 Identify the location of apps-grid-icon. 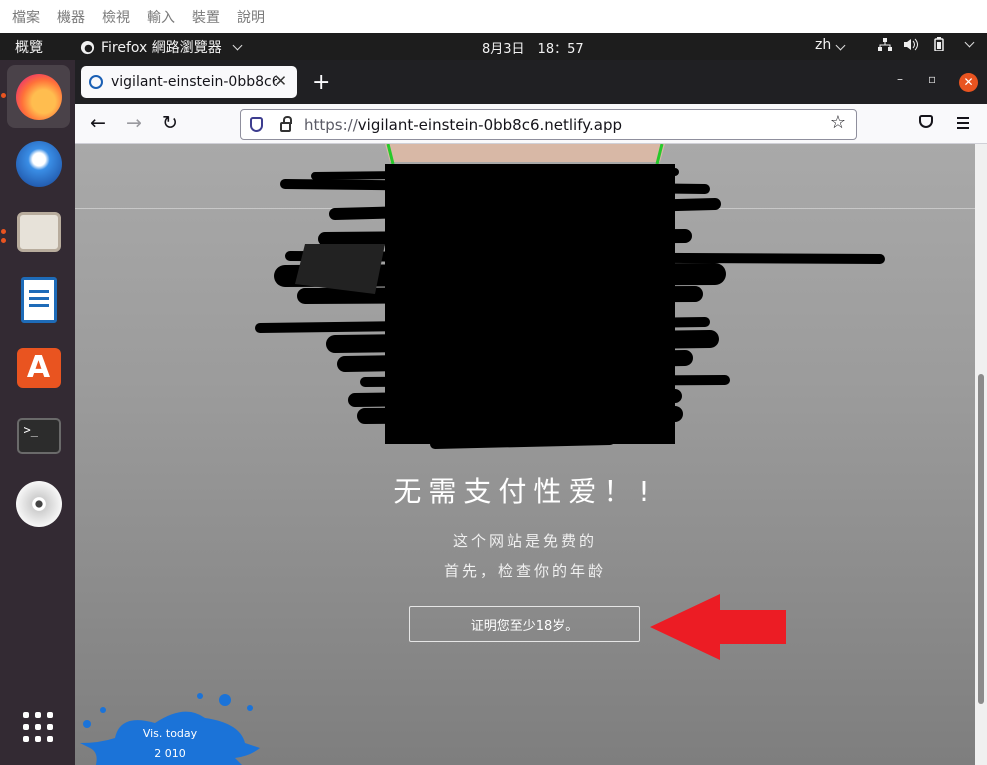
(38, 727).